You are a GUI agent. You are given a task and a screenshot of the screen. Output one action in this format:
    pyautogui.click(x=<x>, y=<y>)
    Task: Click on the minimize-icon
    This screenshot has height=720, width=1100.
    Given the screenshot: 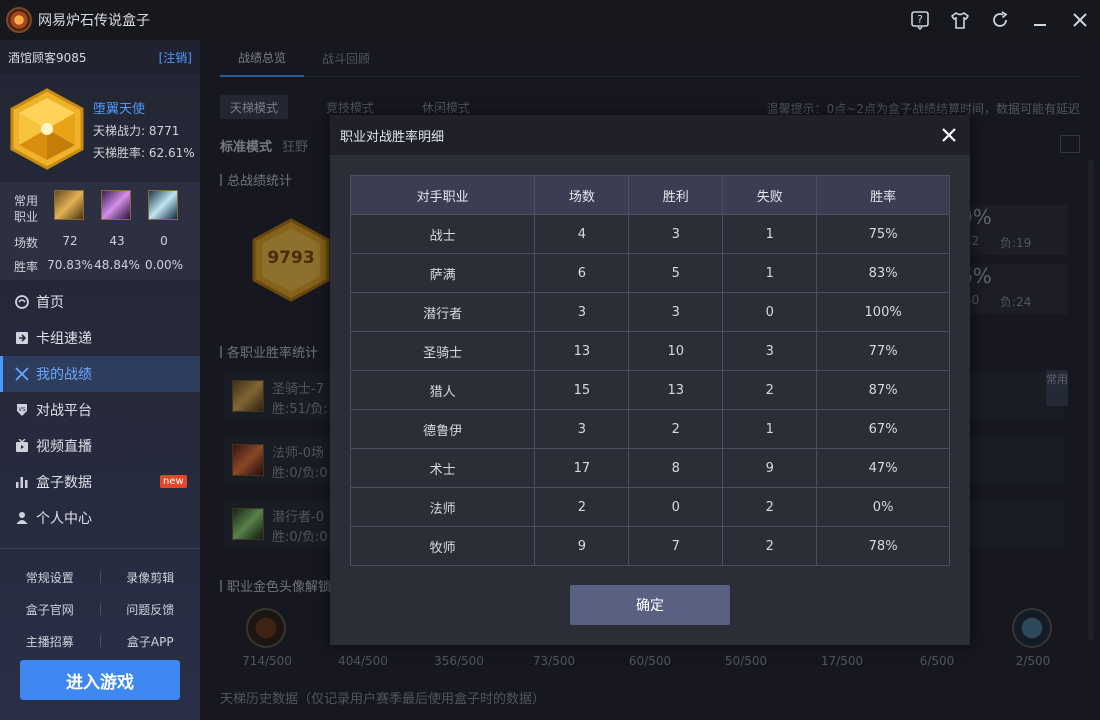 What is the action you would take?
    pyautogui.click(x=1040, y=20)
    